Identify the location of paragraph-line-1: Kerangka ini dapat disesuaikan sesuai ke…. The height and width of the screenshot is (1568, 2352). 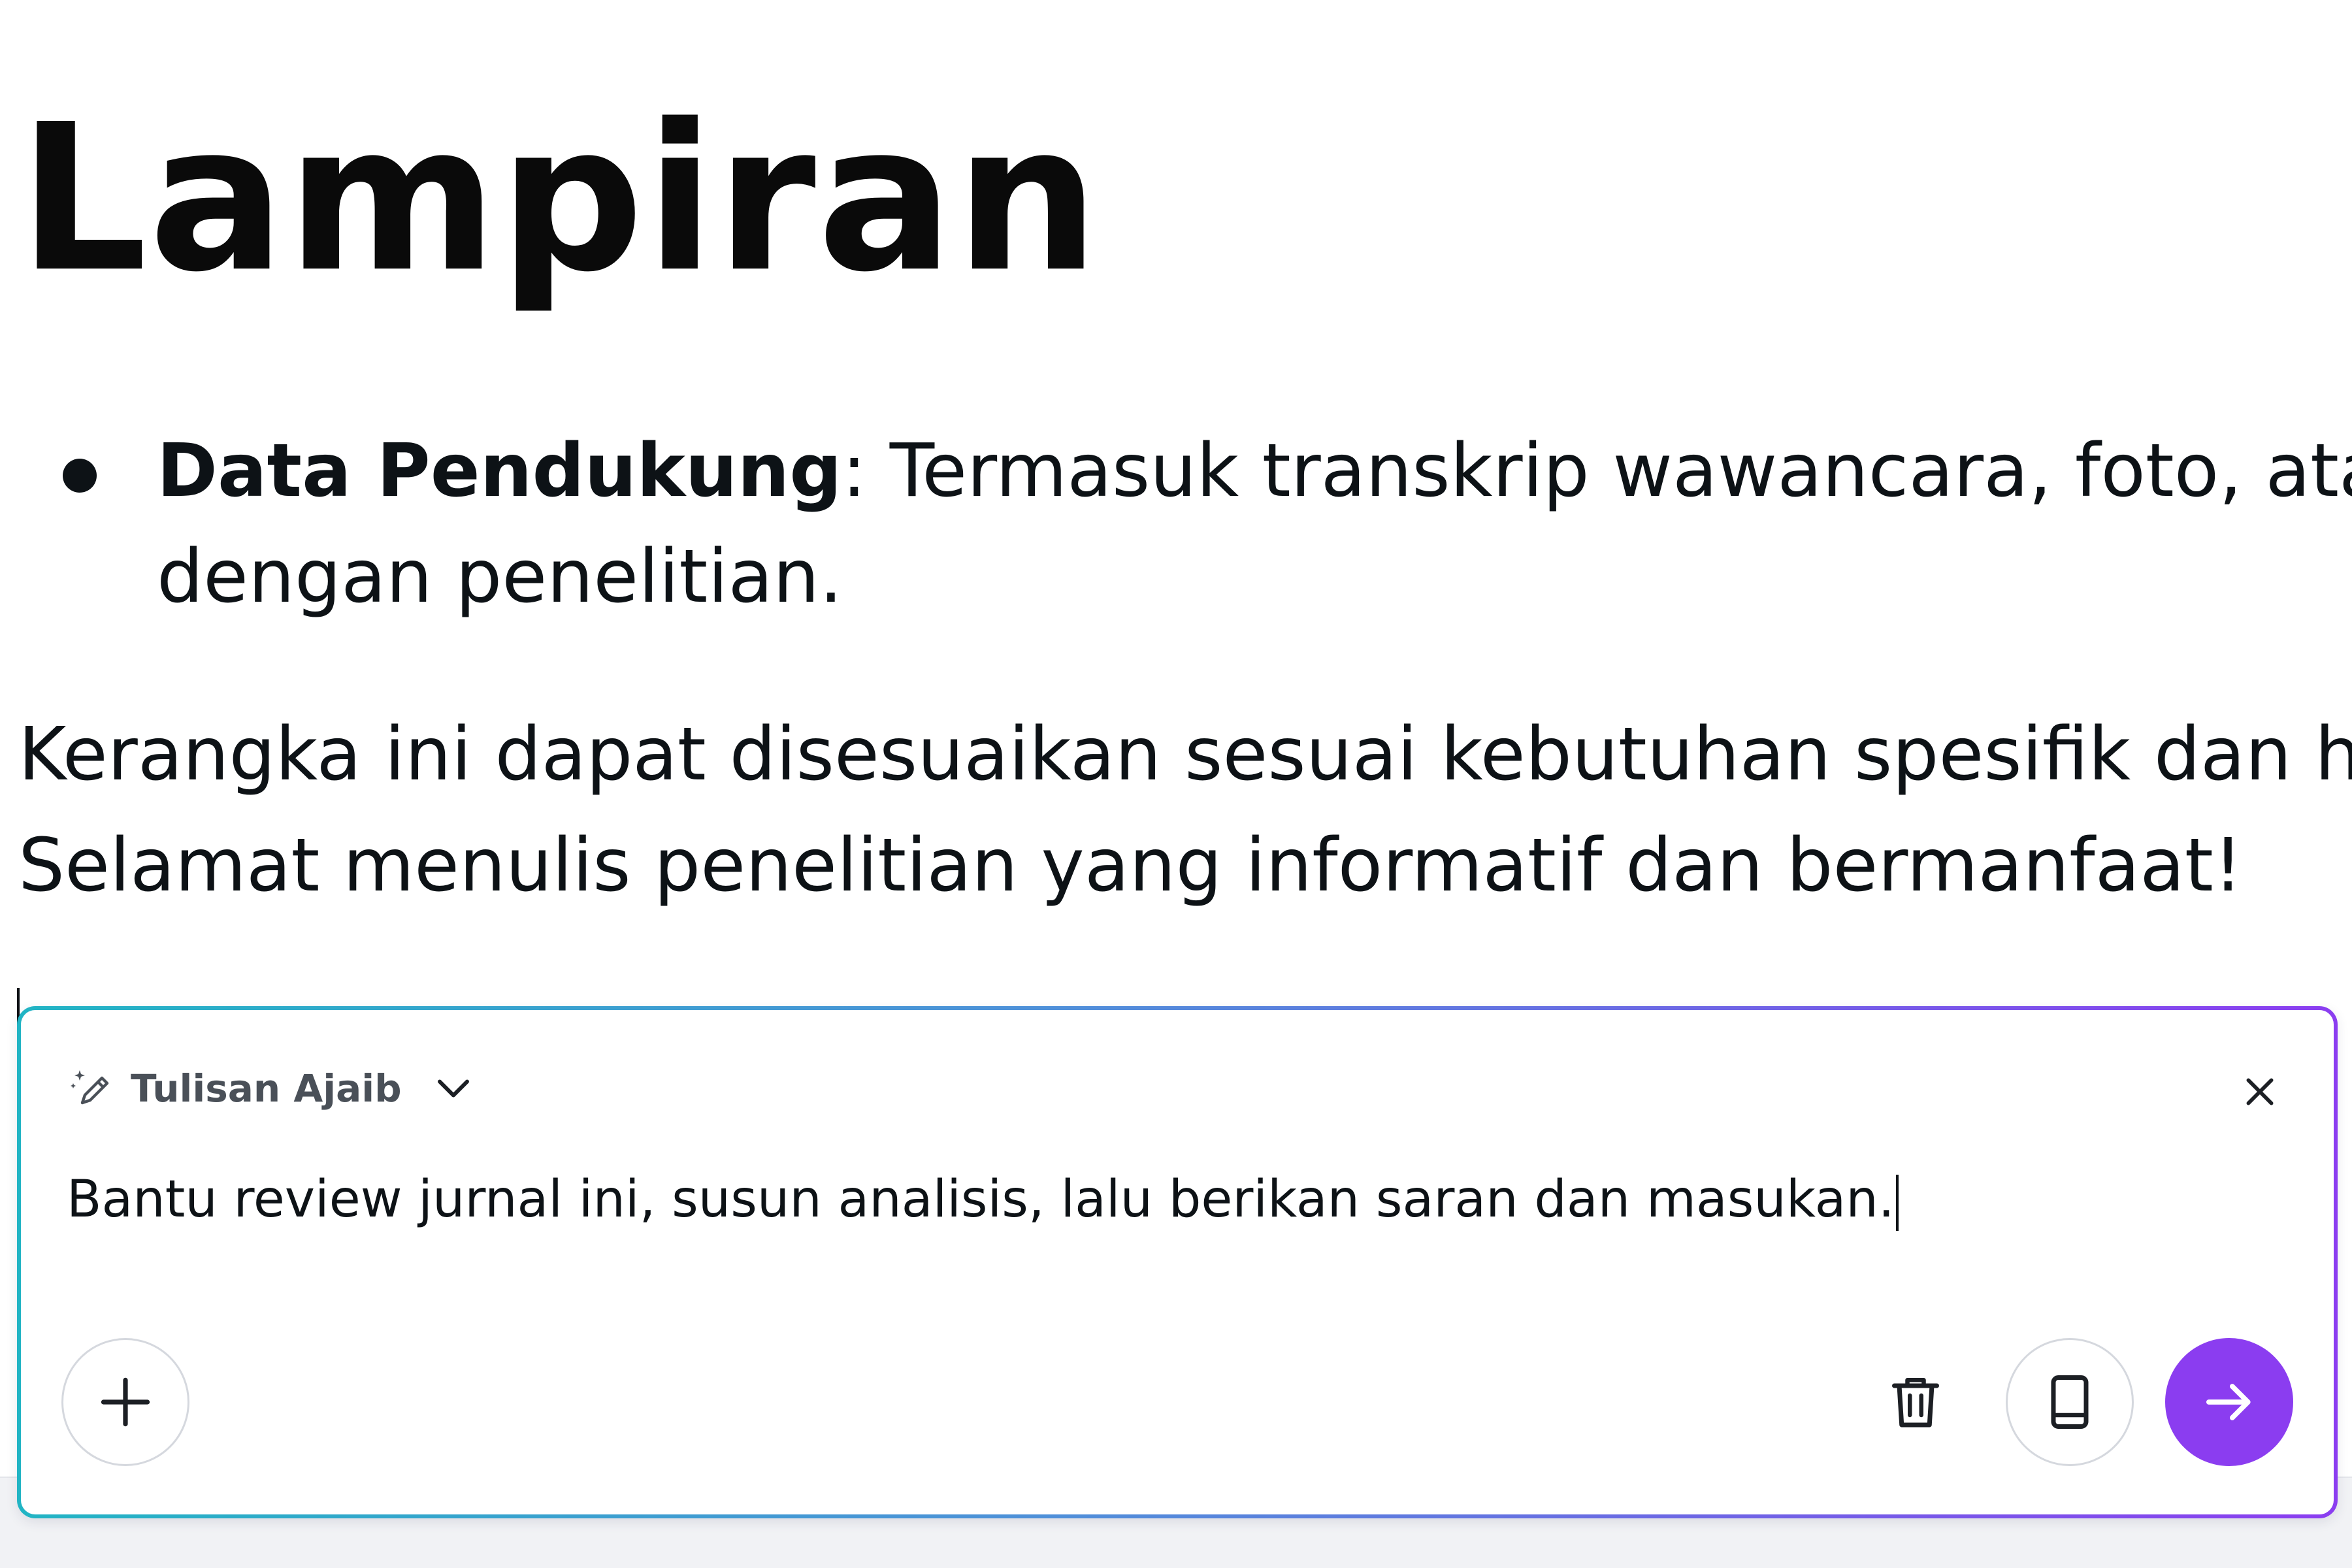
(1185, 754).